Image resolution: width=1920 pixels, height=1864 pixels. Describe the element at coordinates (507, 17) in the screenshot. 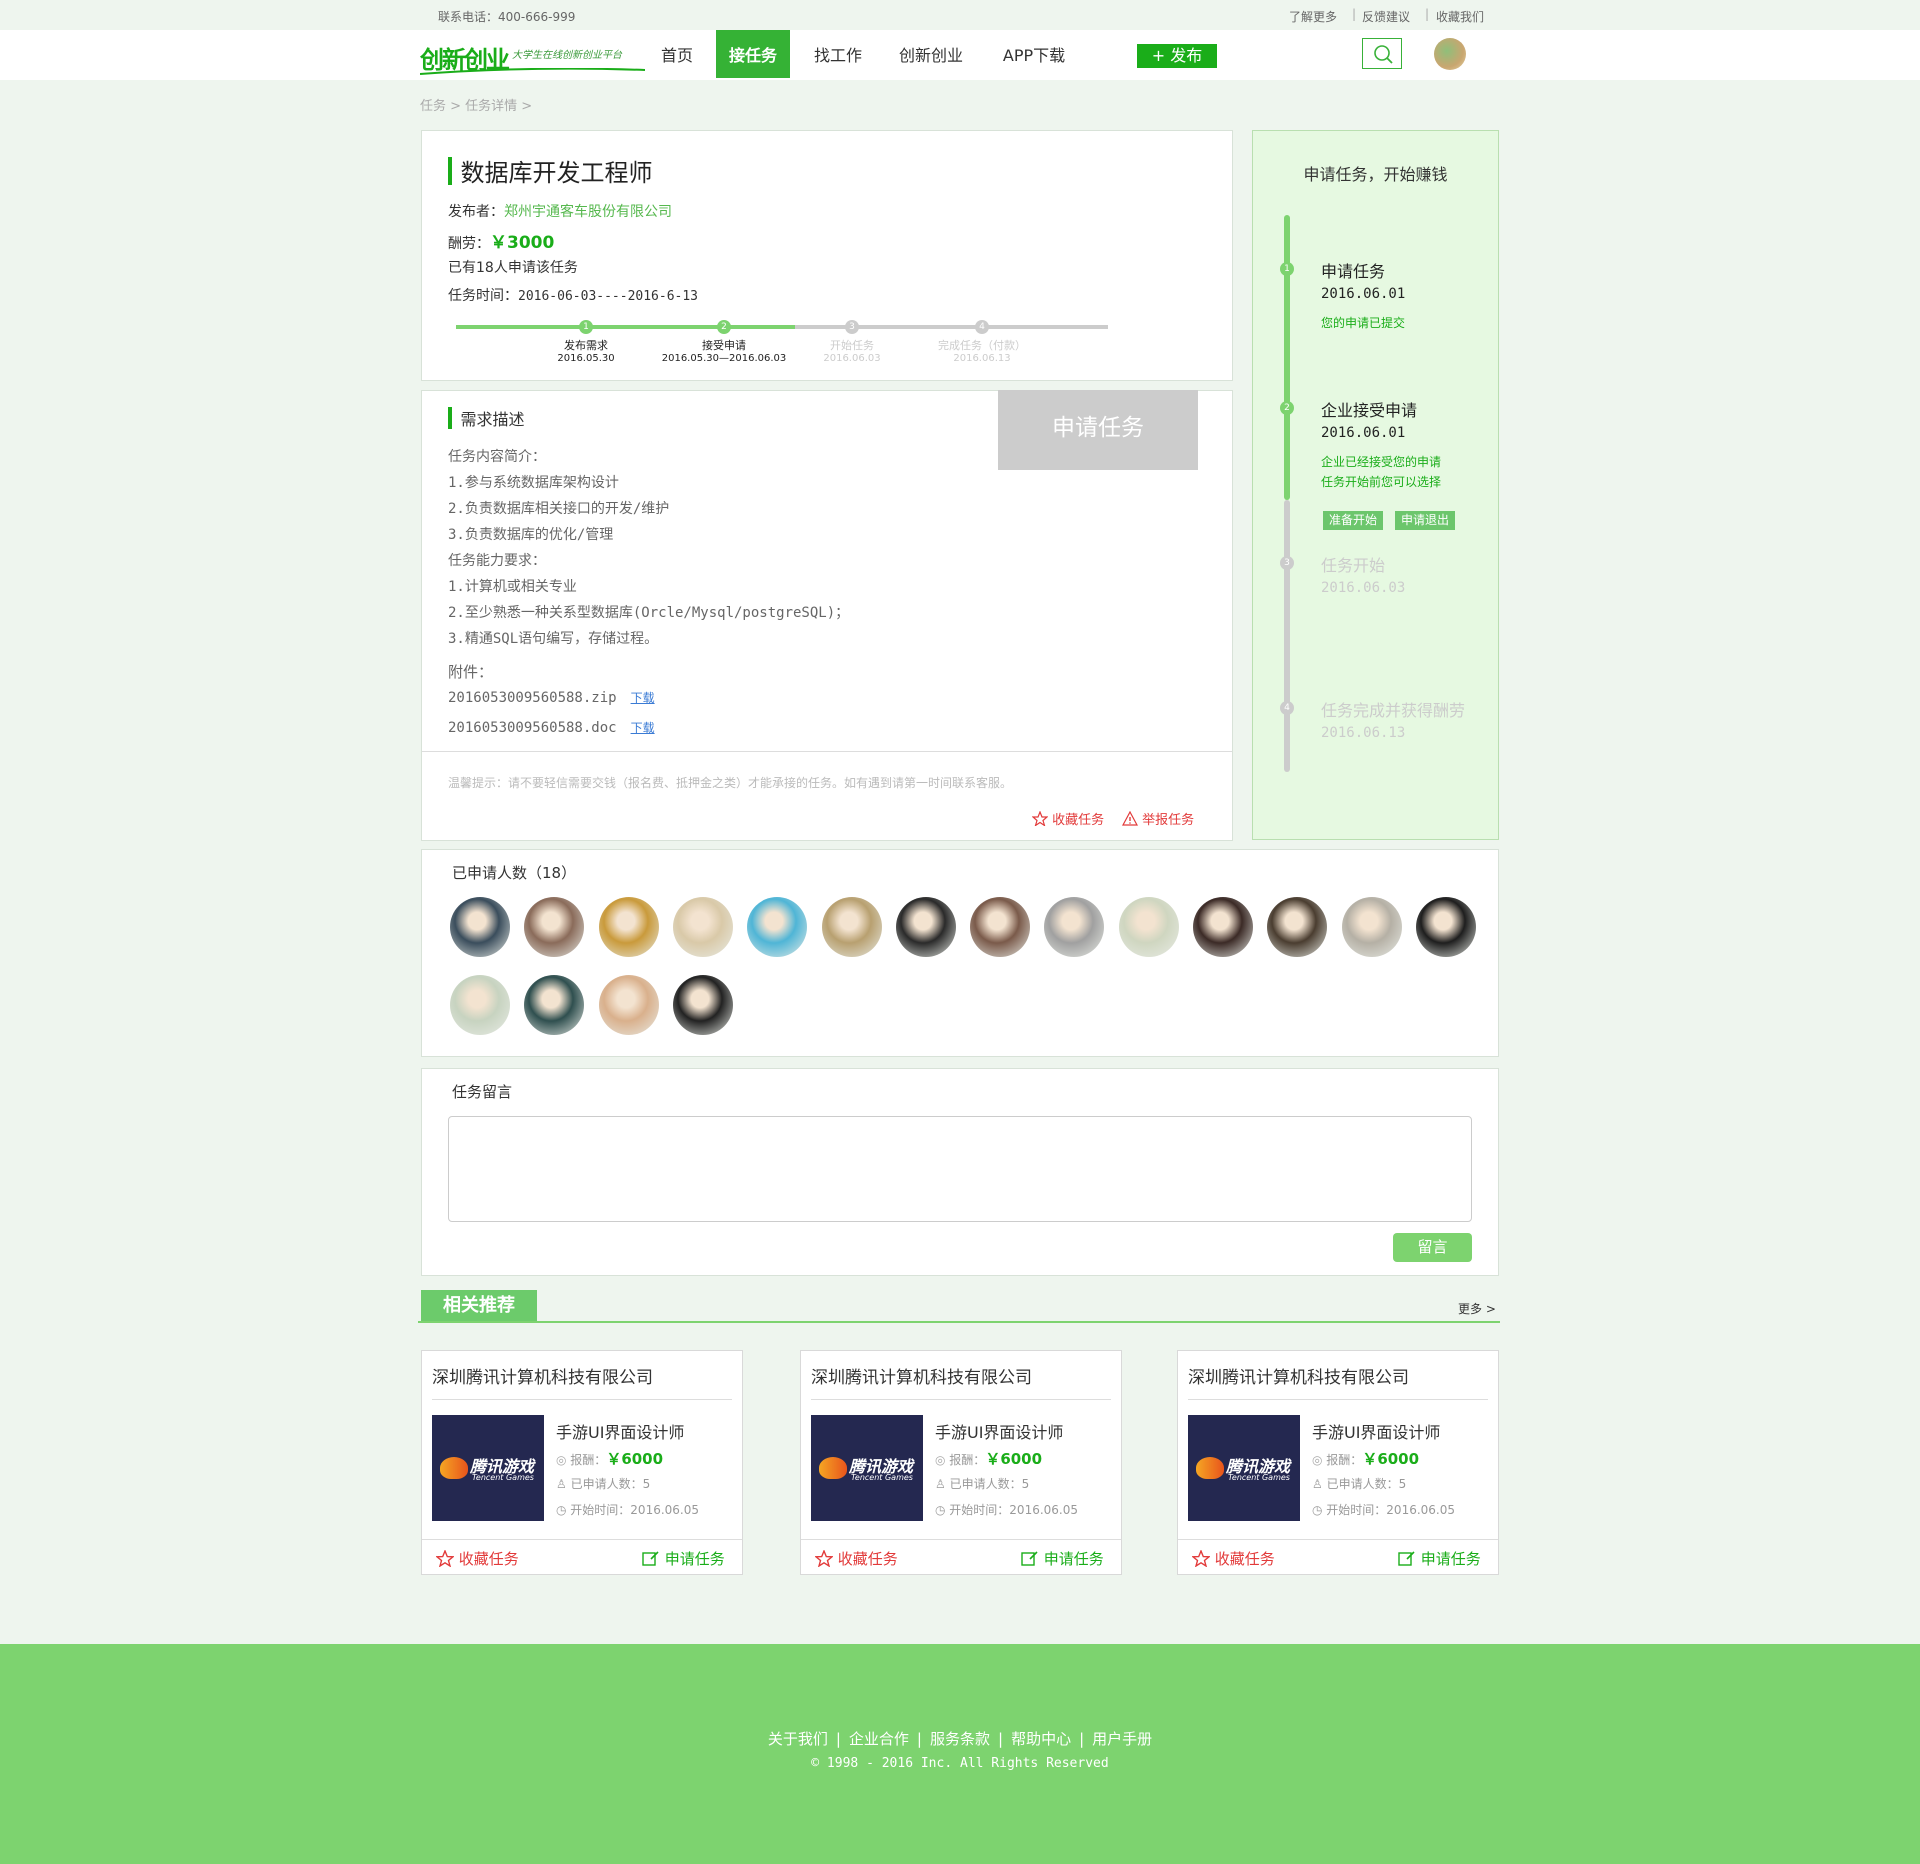

I see `contact-phone: 联系电话：400-666-999` at that location.